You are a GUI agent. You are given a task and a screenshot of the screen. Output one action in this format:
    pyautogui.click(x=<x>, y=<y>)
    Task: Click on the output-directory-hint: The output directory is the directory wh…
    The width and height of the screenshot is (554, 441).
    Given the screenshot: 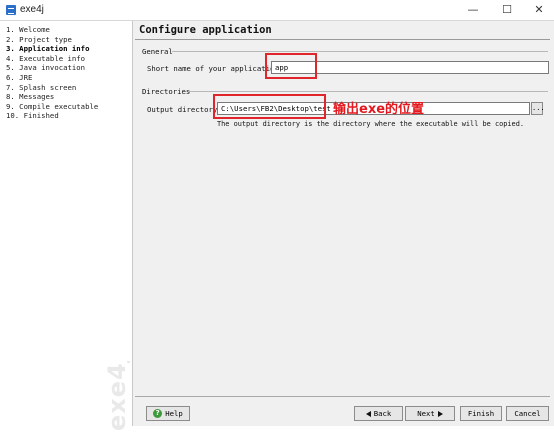 What is the action you would take?
    pyautogui.click(x=370, y=124)
    